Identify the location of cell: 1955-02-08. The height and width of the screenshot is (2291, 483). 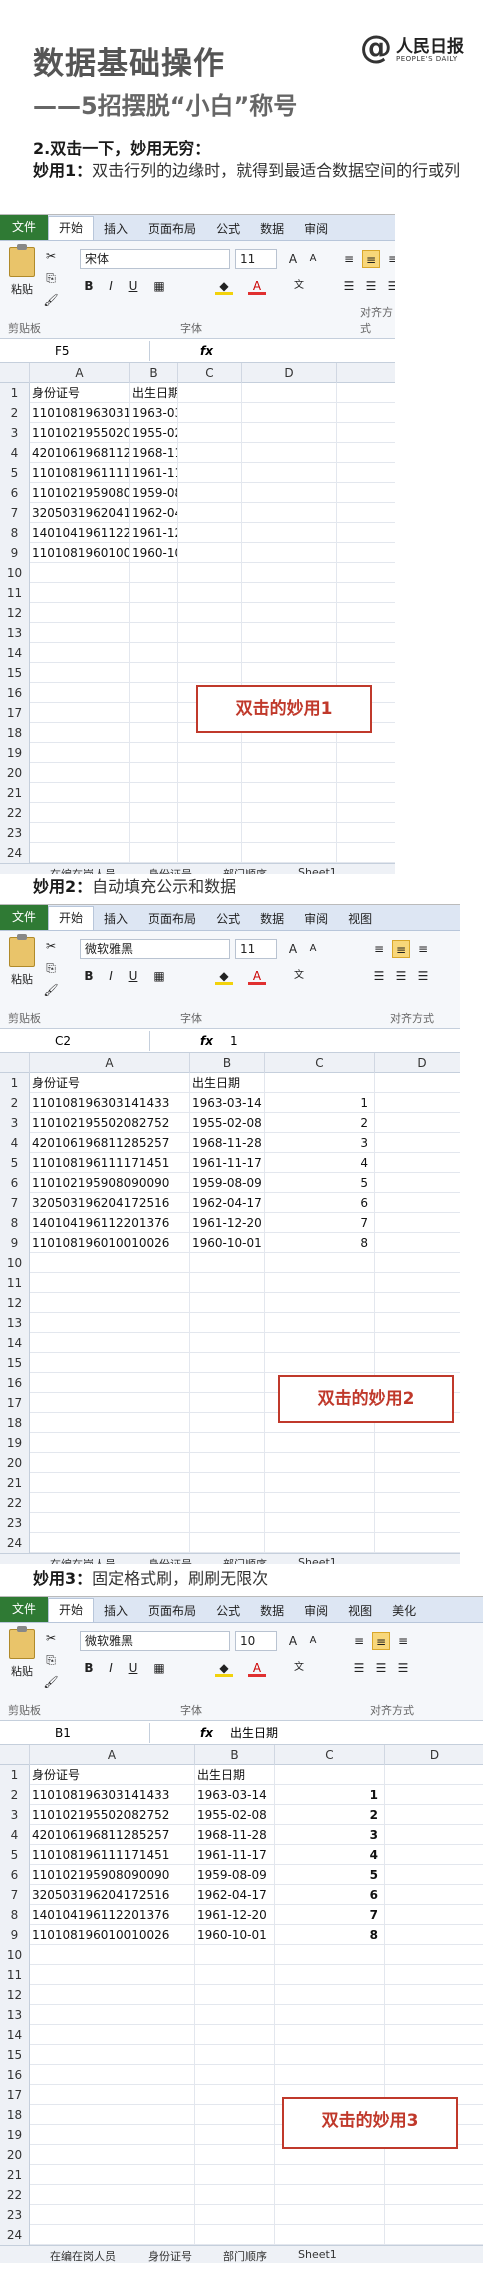
(227, 1123).